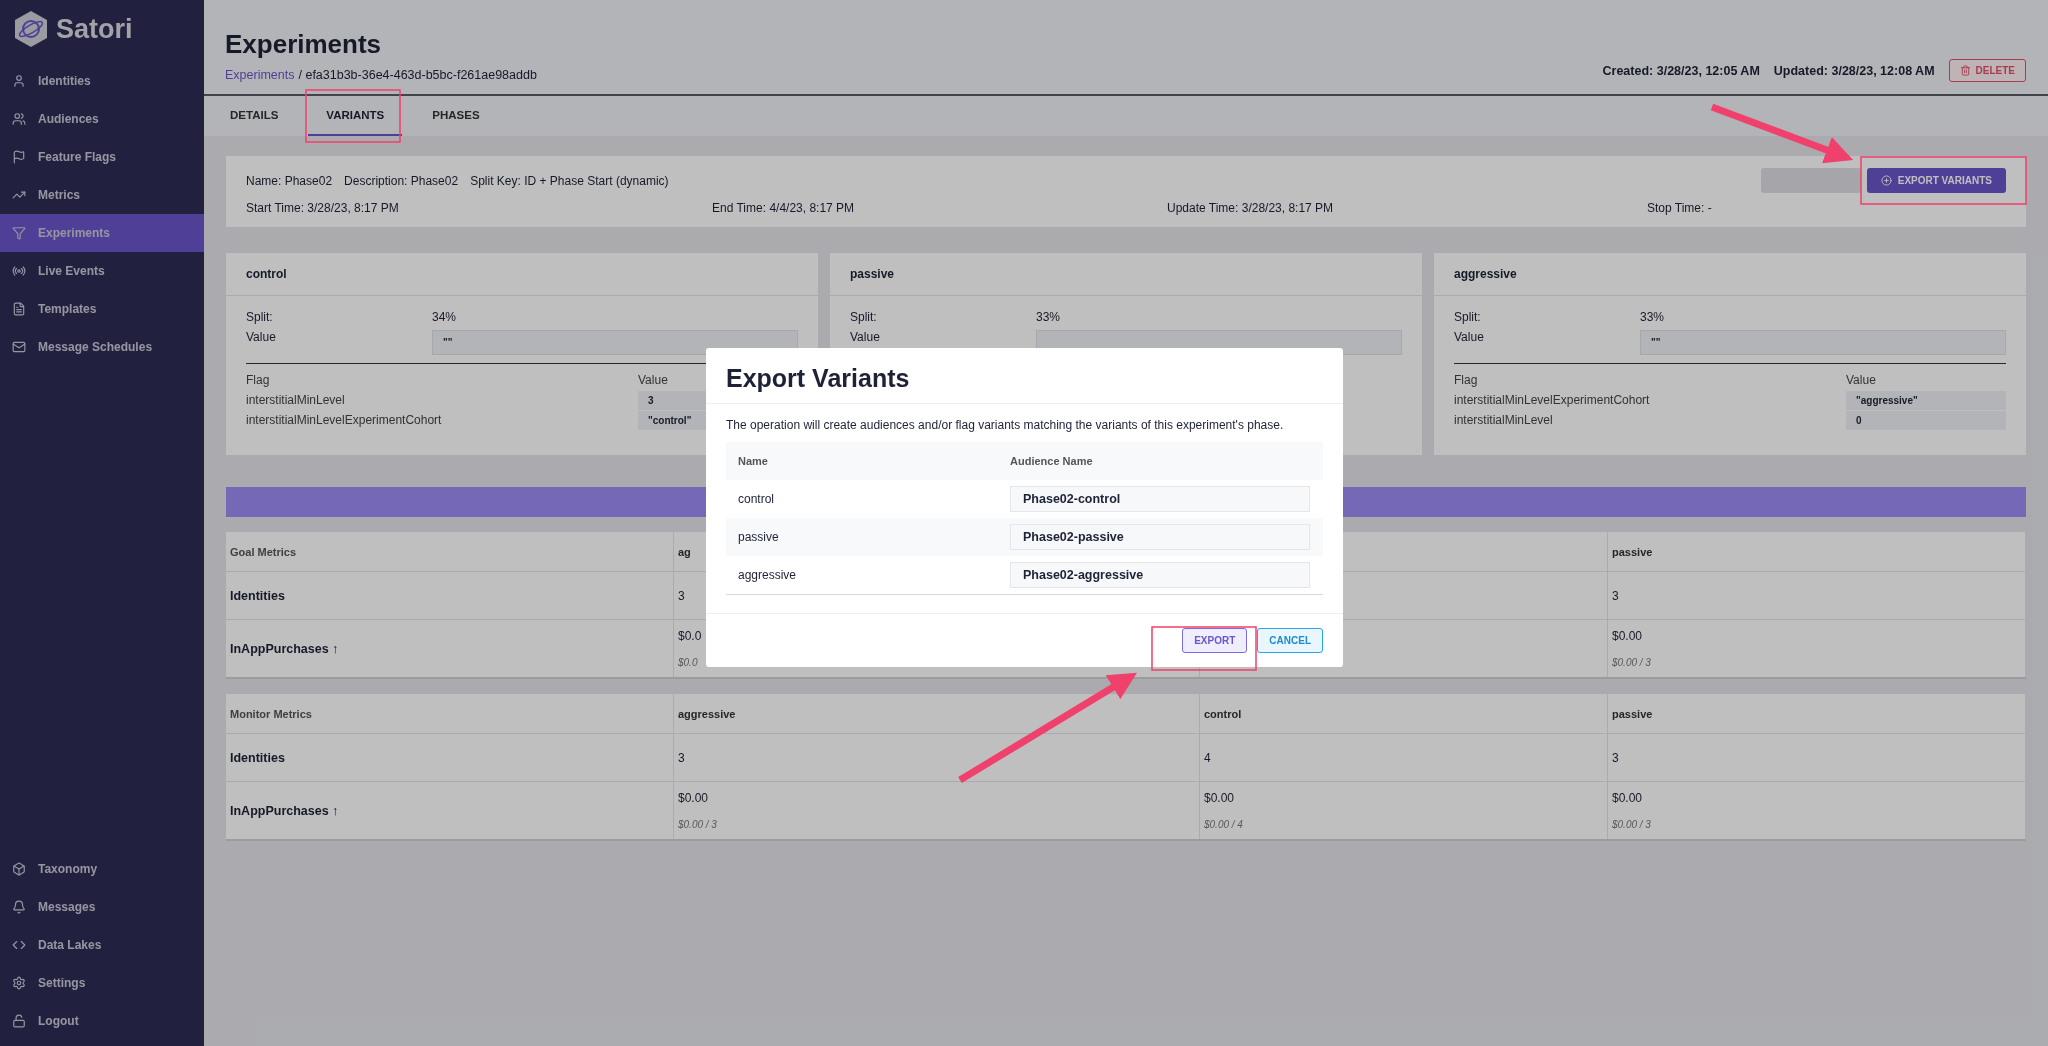 The image size is (2048, 1046). I want to click on column-header: Audience Name, so click(1052, 461).